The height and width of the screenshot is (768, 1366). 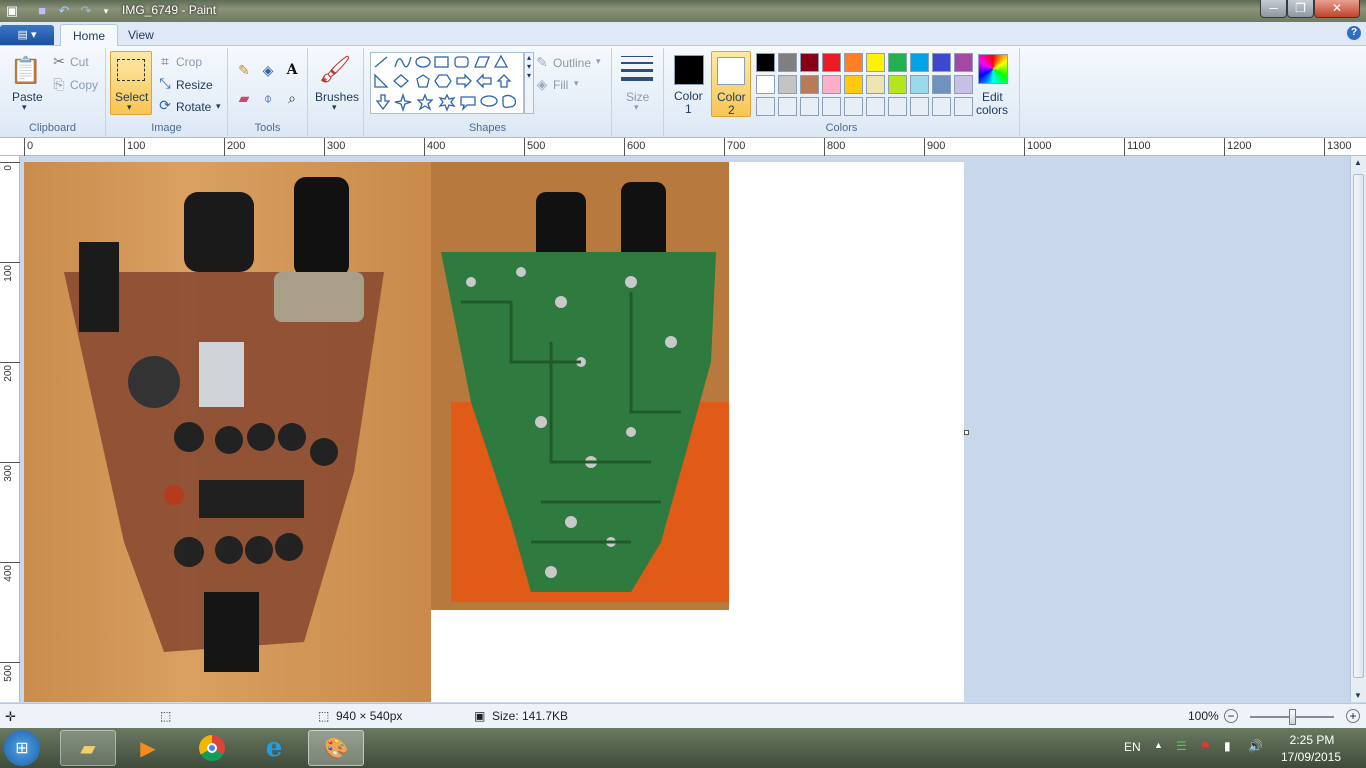 What do you see at coordinates (106, 11) in the screenshot?
I see `customize-quick-access-icon: ▾` at bounding box center [106, 11].